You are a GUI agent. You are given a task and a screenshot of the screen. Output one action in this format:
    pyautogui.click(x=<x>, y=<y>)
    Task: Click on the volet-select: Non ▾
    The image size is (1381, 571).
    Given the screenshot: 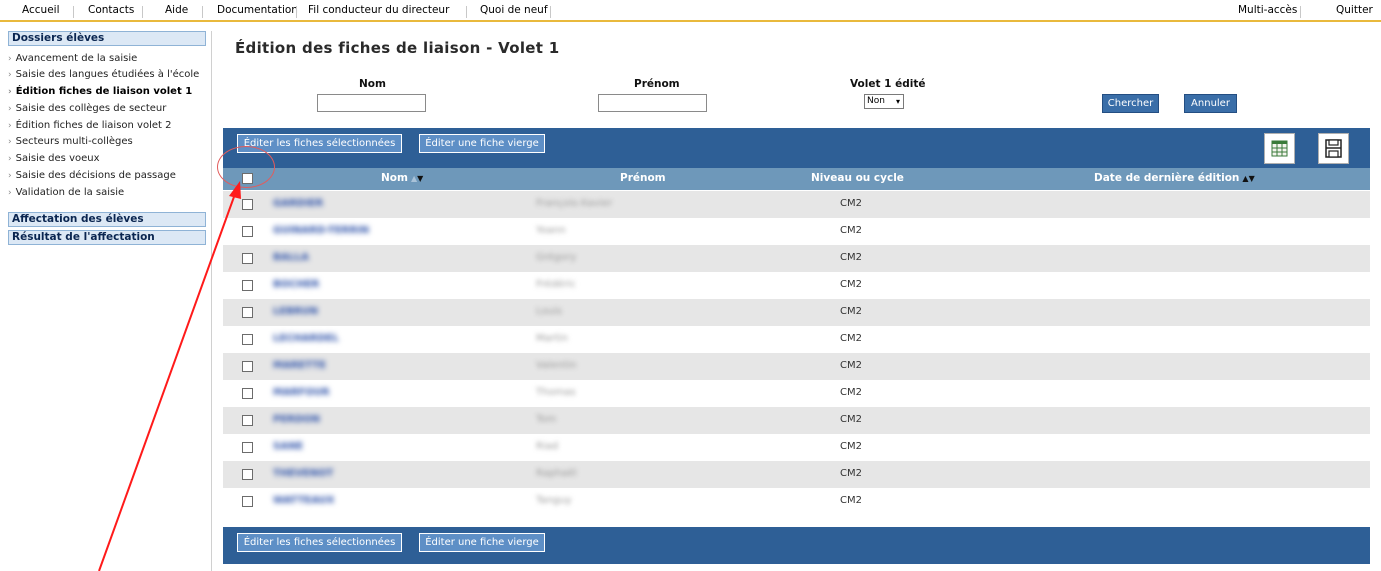 What is the action you would take?
    pyautogui.click(x=884, y=101)
    